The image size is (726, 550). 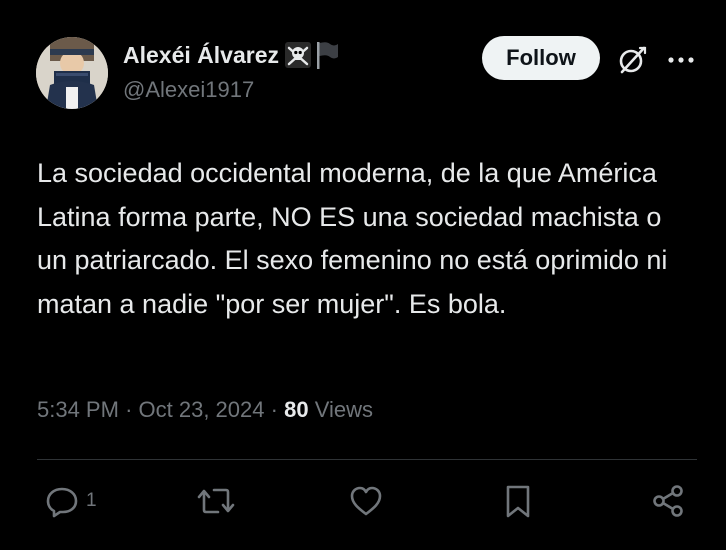 What do you see at coordinates (327, 55) in the screenshot?
I see `black-flag-icon` at bounding box center [327, 55].